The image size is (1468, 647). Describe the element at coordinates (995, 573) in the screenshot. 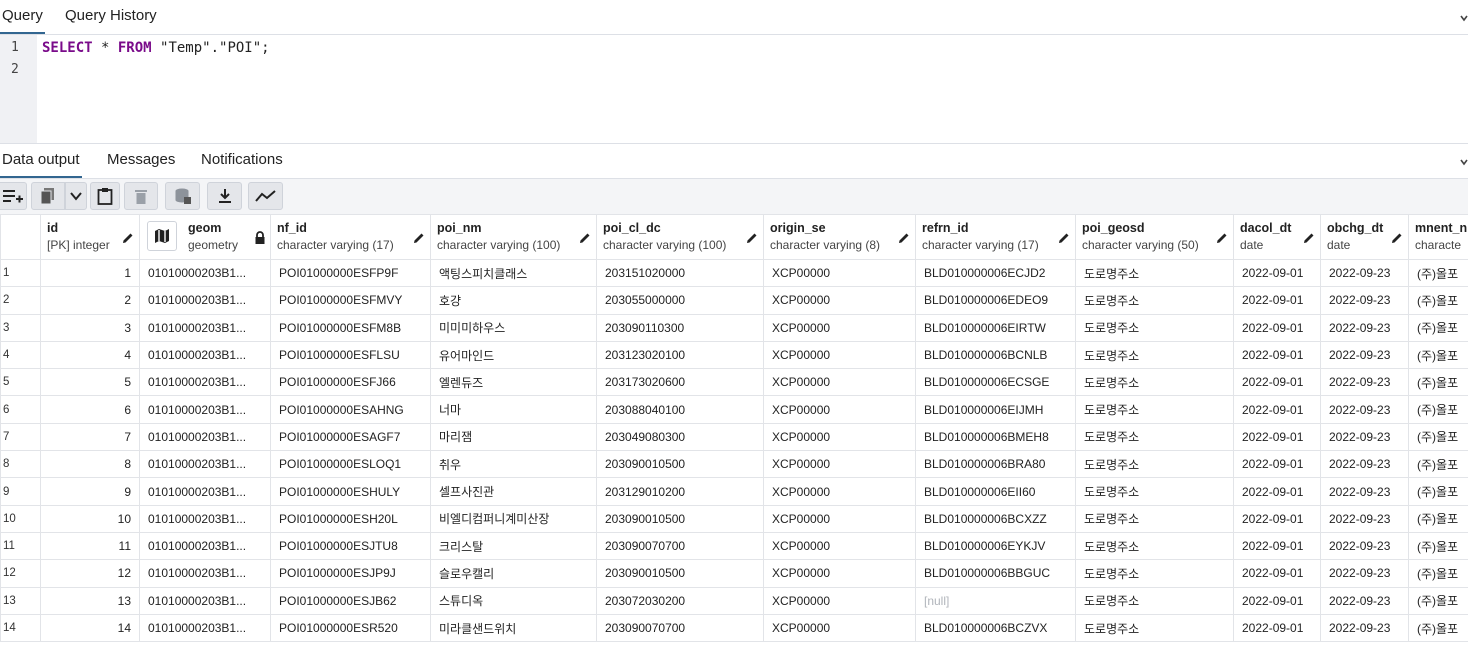

I see `refrn-id-cell: BLD010000006BBGUC` at that location.